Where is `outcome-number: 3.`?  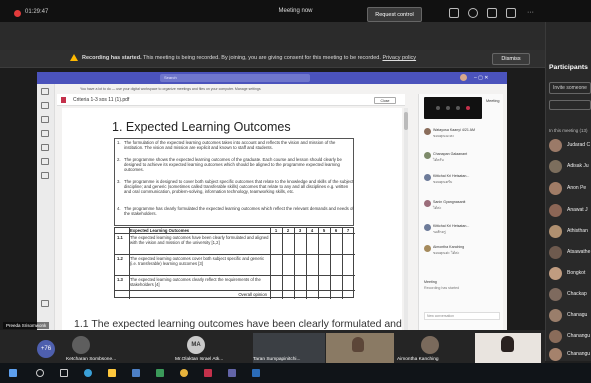 outcome-number: 3. is located at coordinates (119, 181).